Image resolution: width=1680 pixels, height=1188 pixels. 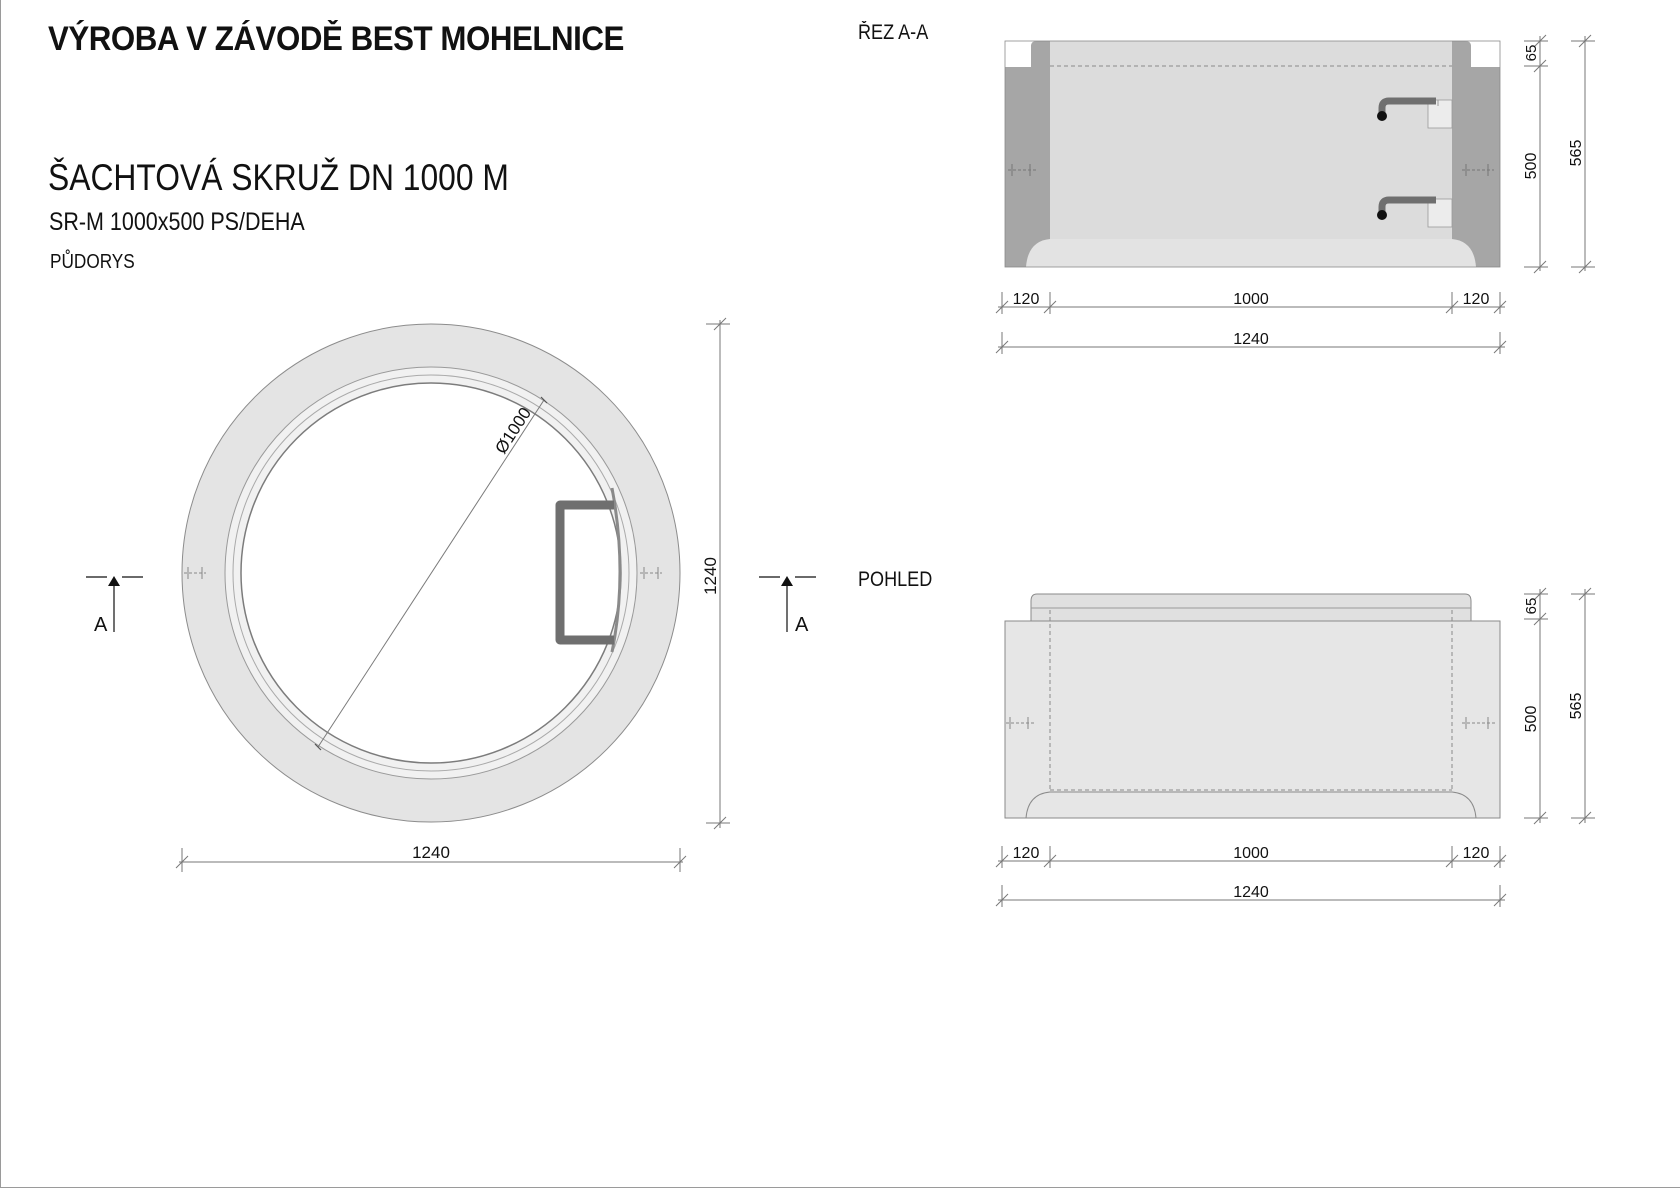 What do you see at coordinates (1476, 853) in the screenshot?
I see `elevation-dim-wall-right: 120` at bounding box center [1476, 853].